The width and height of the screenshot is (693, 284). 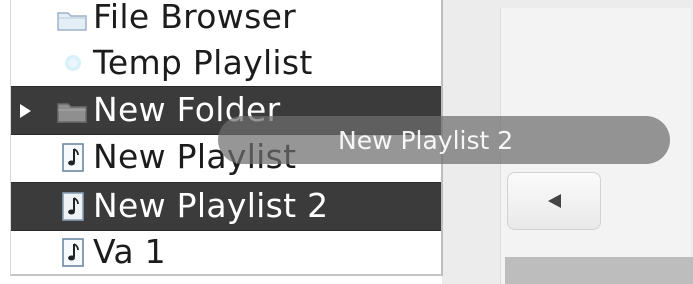 What do you see at coordinates (226, 251) in the screenshot?
I see `sidebar-item-va-1: Va 1` at bounding box center [226, 251].